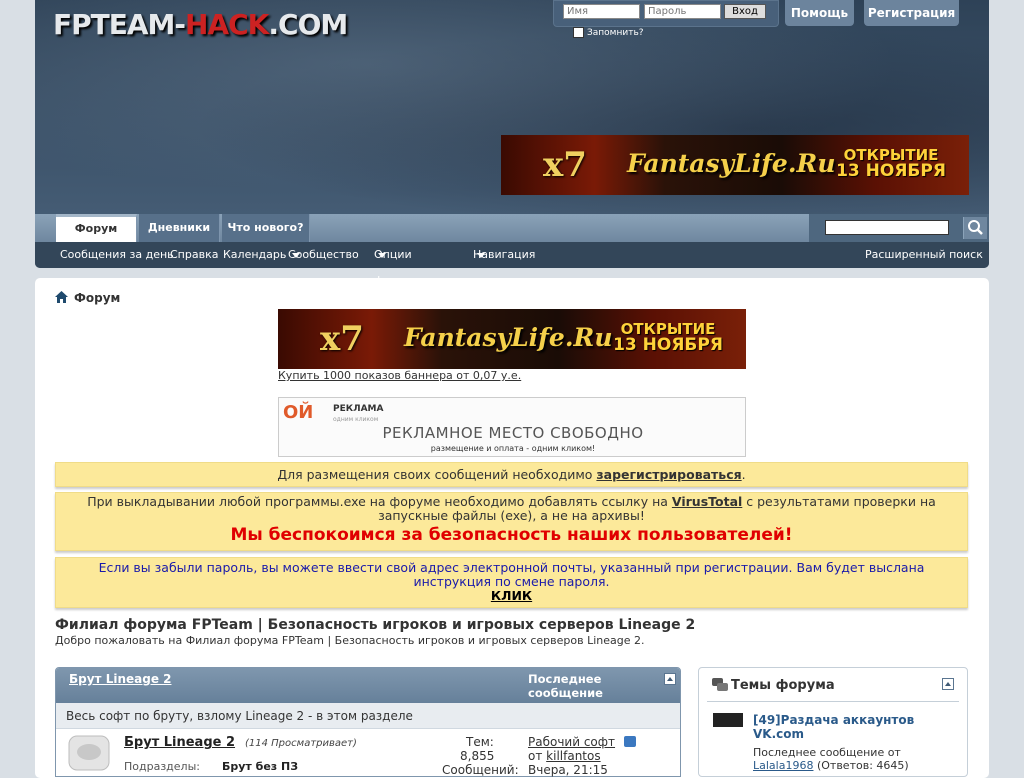  I want to click on register-tab: Регистрация, so click(911, 13).